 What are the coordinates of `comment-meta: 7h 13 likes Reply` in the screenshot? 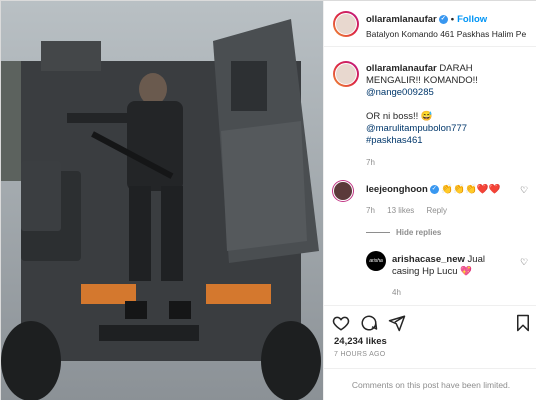 It's located at (411, 210).